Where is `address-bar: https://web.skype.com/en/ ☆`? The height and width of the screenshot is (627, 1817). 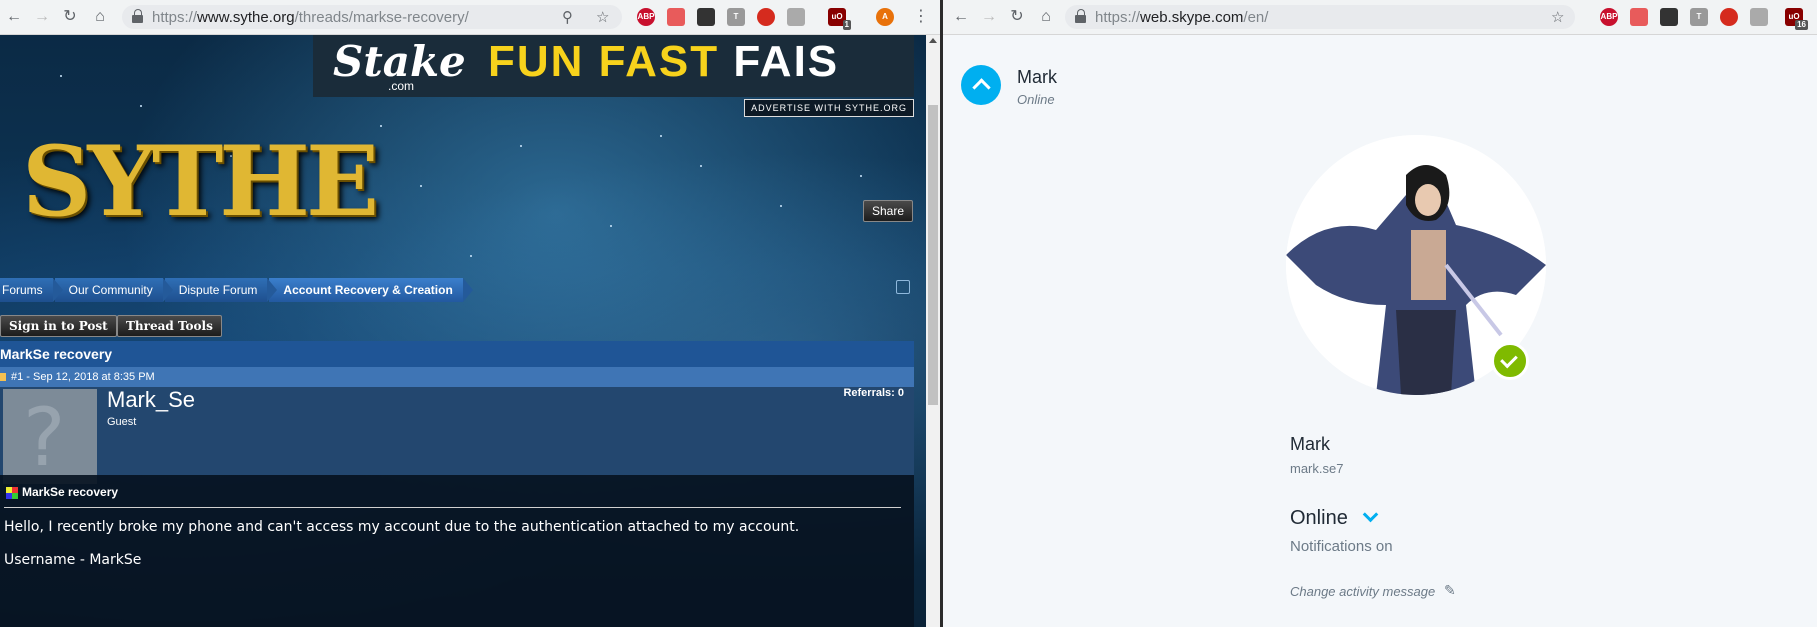
address-bar: https://web.skype.com/en/ ☆ is located at coordinates (1320, 17).